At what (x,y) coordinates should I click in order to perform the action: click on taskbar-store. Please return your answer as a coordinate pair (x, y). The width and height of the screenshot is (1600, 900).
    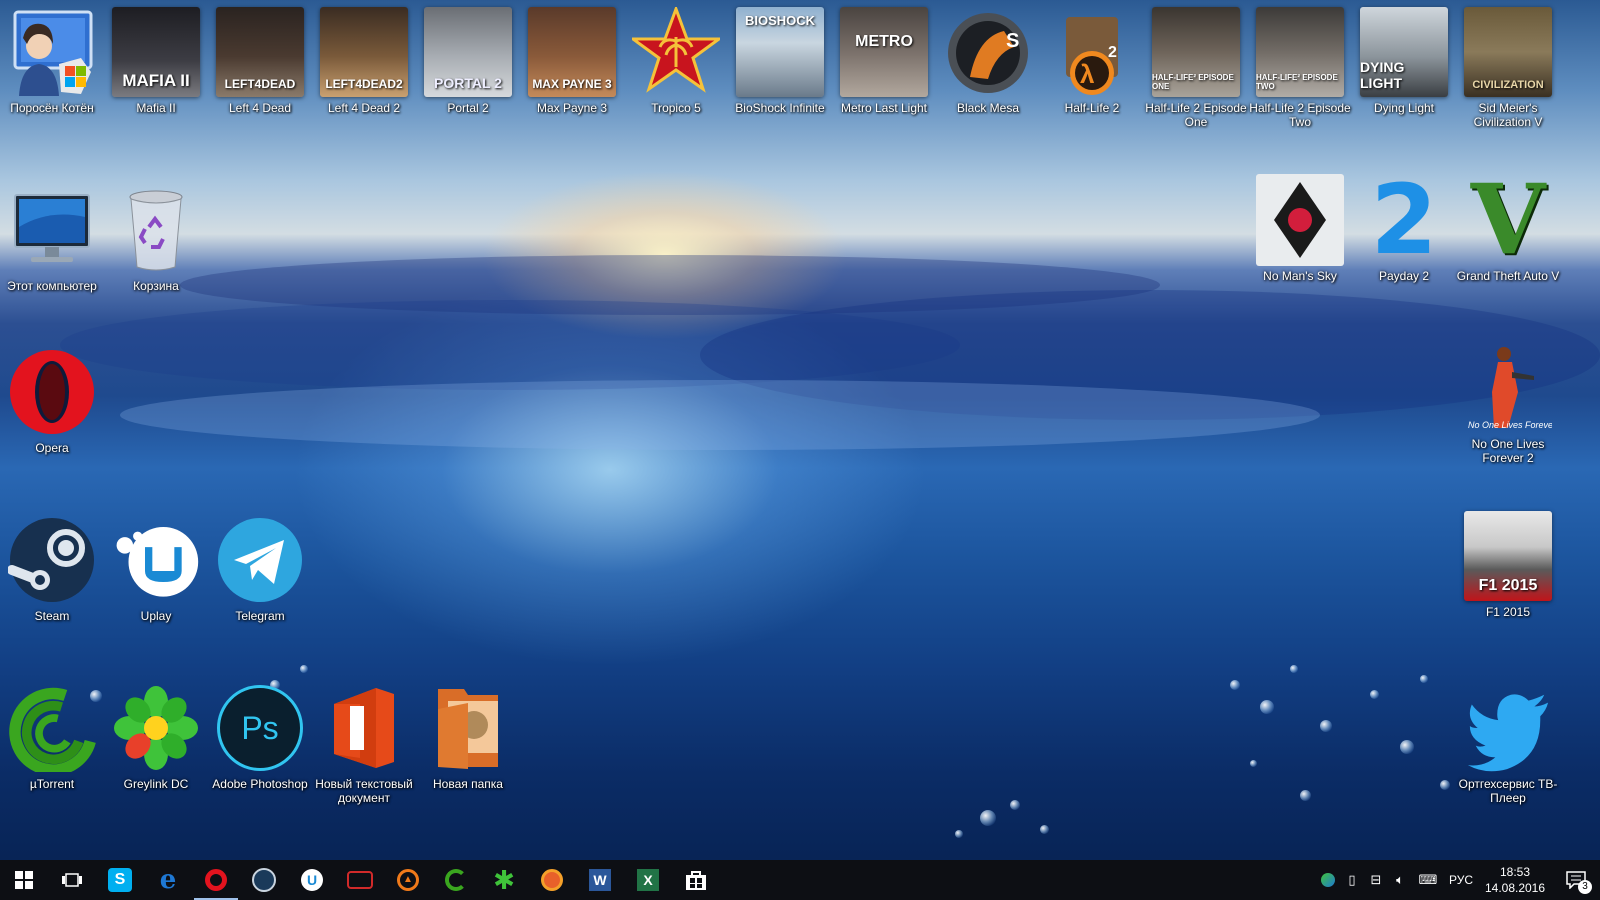
    Looking at the image, I should click on (696, 880).